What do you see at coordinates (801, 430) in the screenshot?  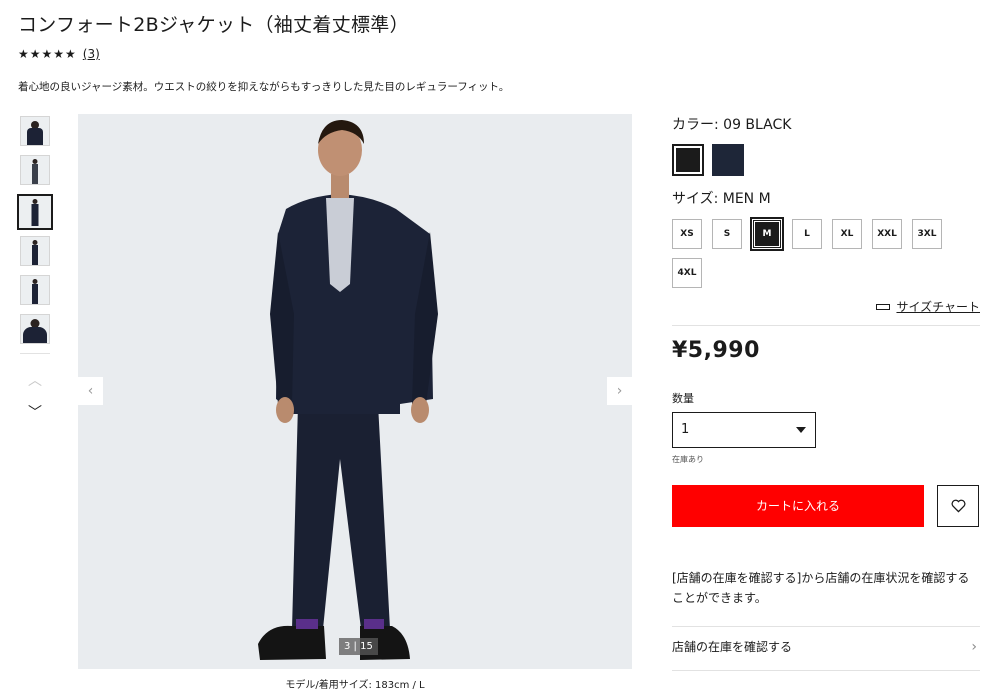 I see `caret-down-icon` at bounding box center [801, 430].